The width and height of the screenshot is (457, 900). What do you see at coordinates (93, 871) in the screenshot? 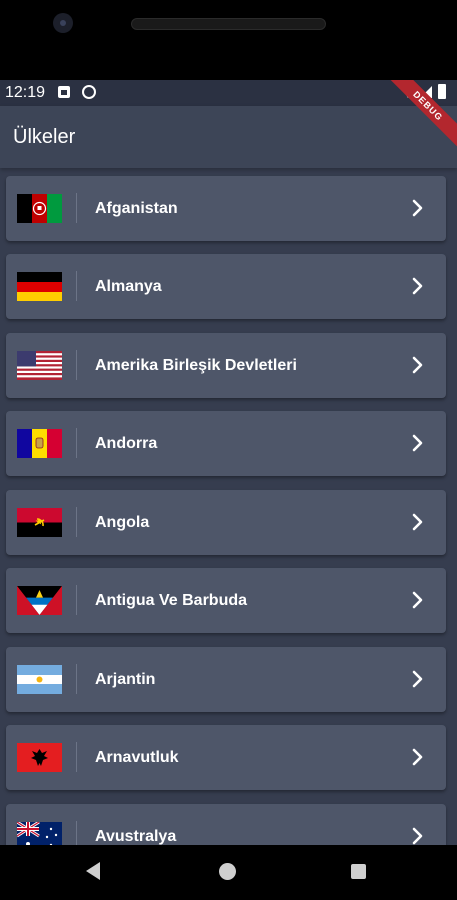
I see `back-icon` at bounding box center [93, 871].